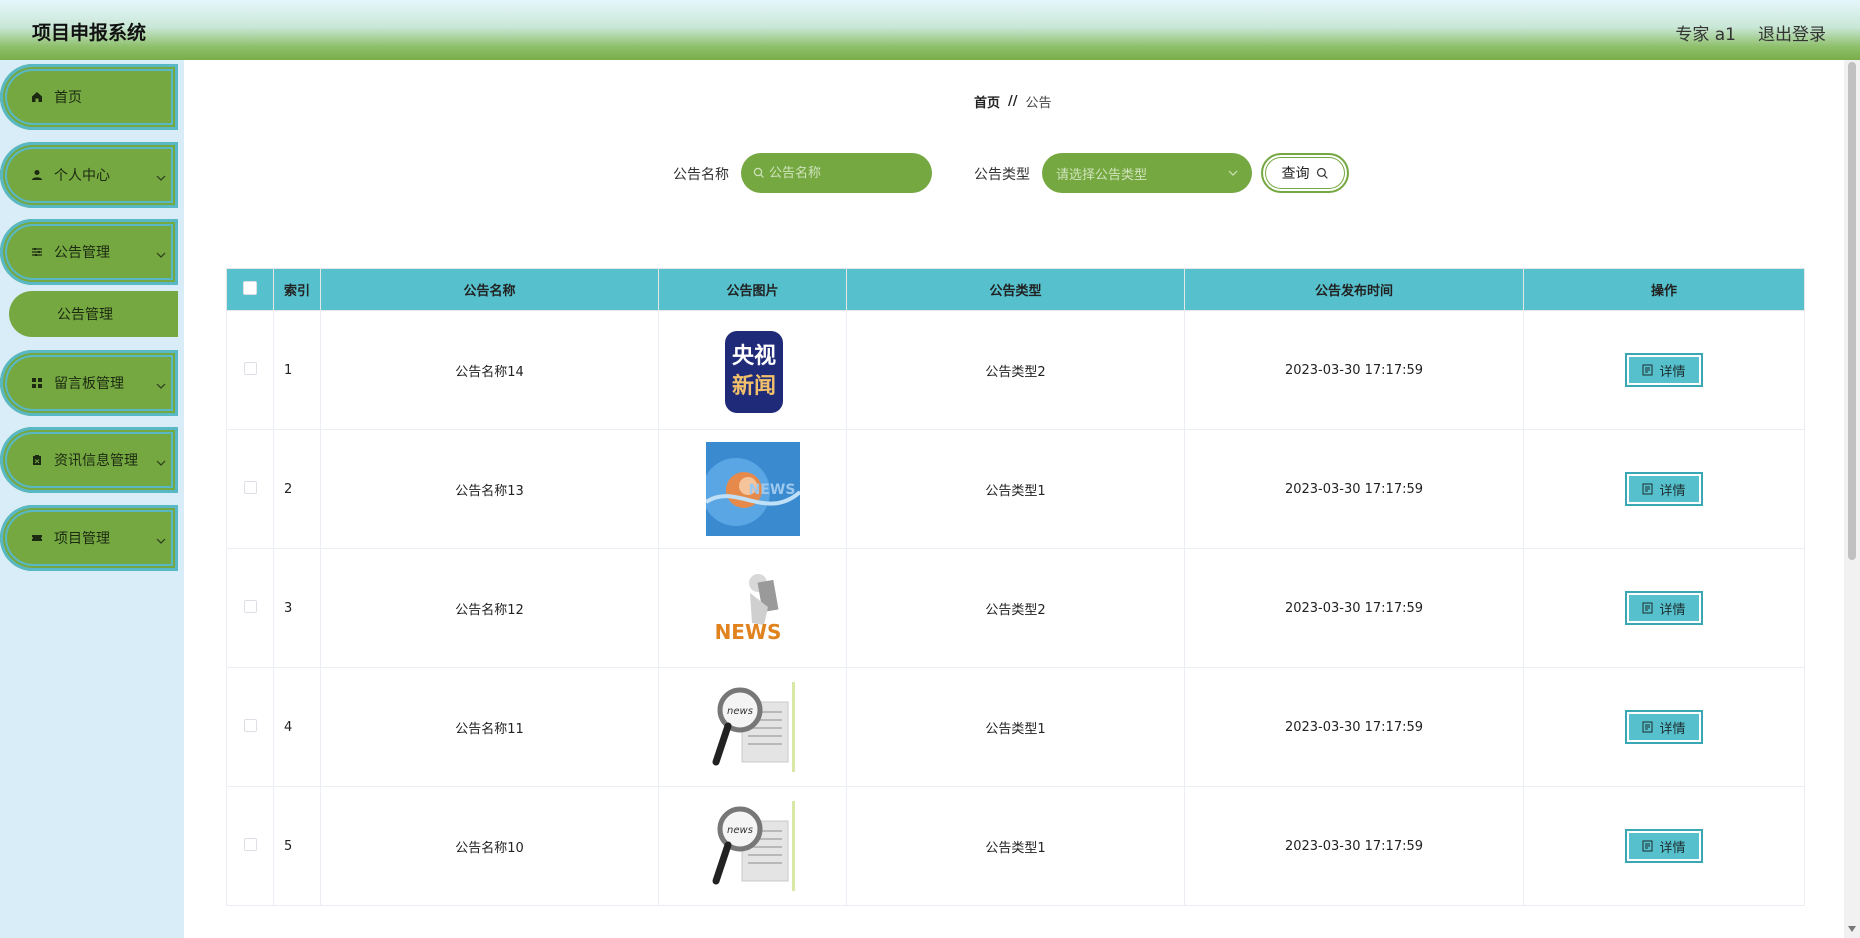  Describe the element at coordinates (297, 489) in the screenshot. I see `row-index: 2` at that location.